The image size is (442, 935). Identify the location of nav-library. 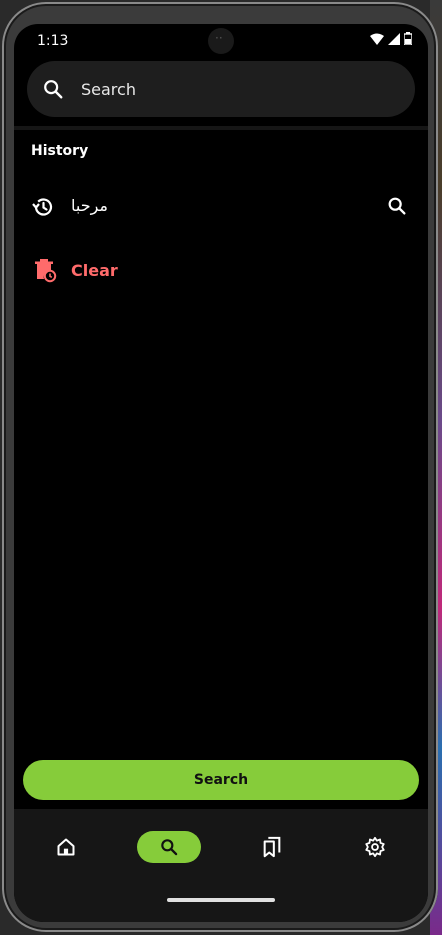
(272, 847).